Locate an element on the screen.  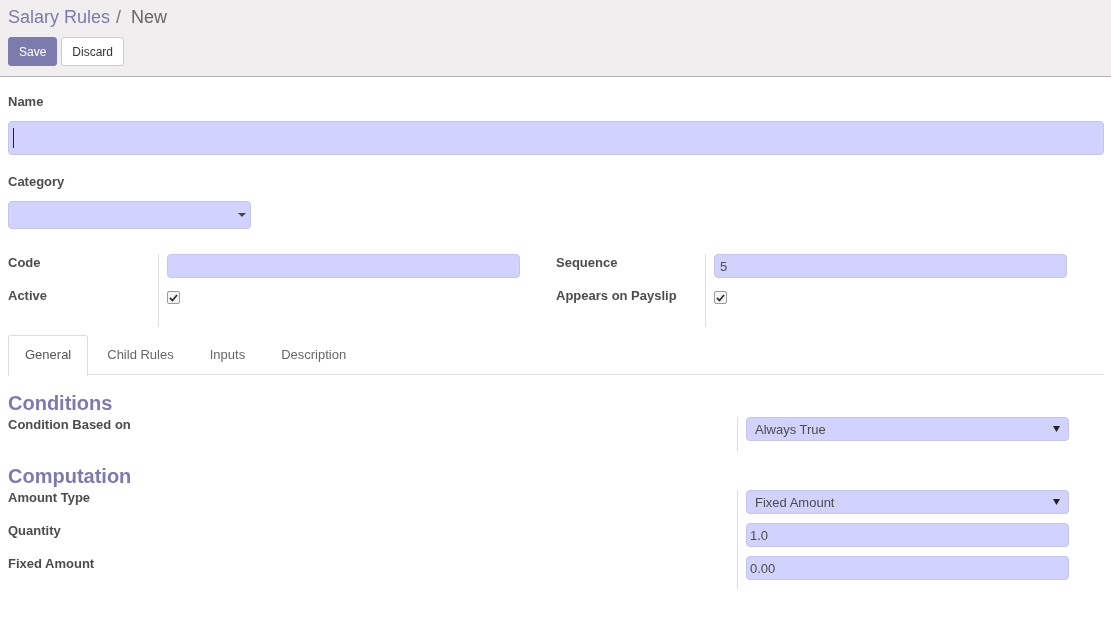
select-field: Always True is located at coordinates (907, 429).